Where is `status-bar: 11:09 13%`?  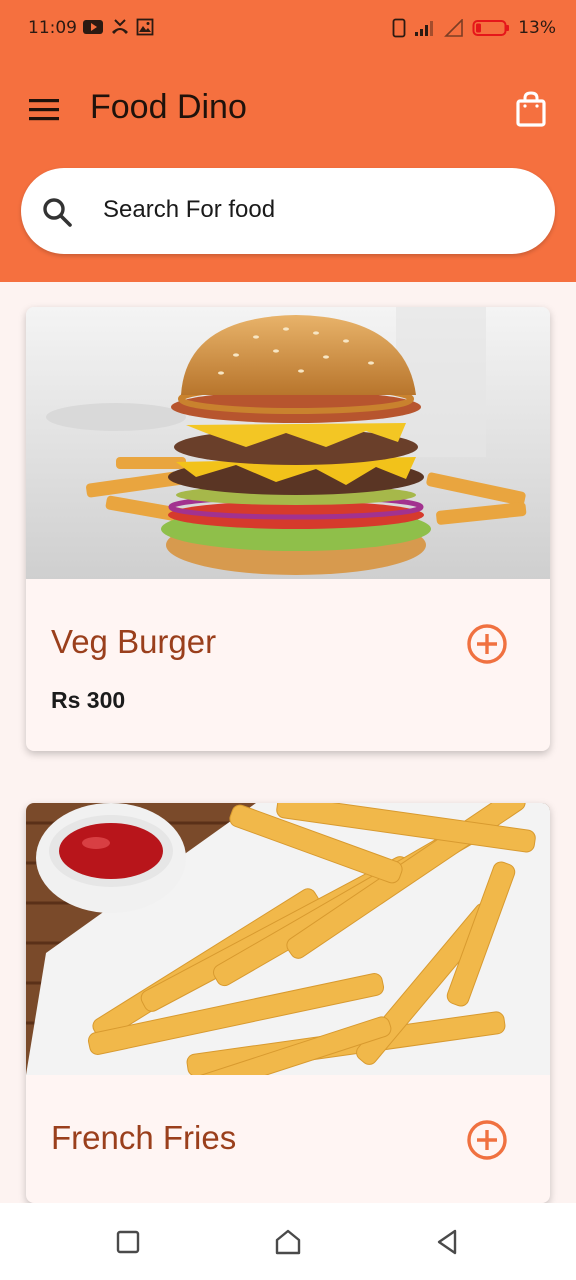 status-bar: 11:09 13% is located at coordinates (288, 29).